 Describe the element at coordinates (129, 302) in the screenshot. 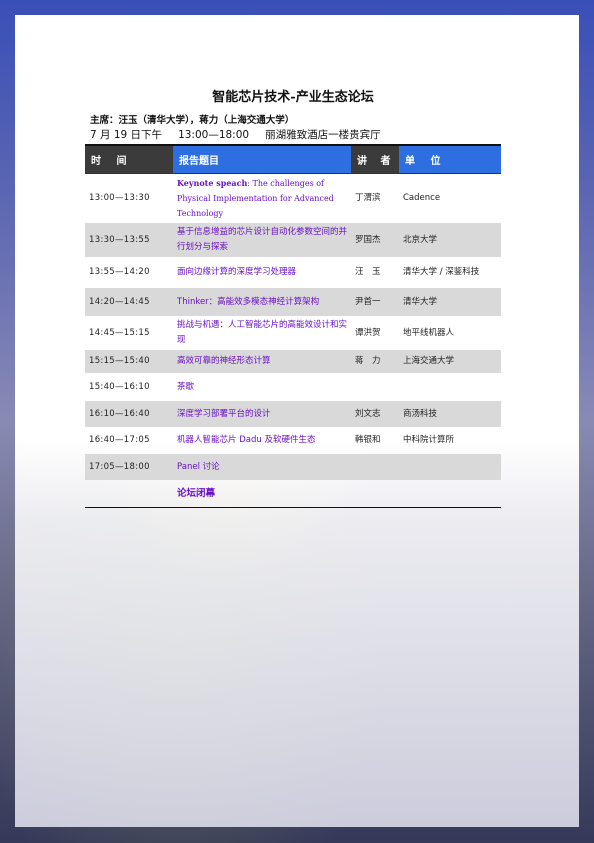

I see `row-time: 14:20—14:45` at that location.